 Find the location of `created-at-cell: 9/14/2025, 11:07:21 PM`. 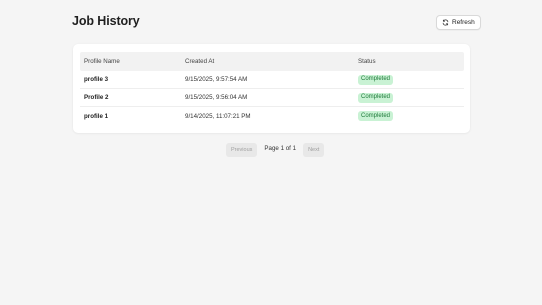

created-at-cell: 9/14/2025, 11:07:21 PM is located at coordinates (218, 116).